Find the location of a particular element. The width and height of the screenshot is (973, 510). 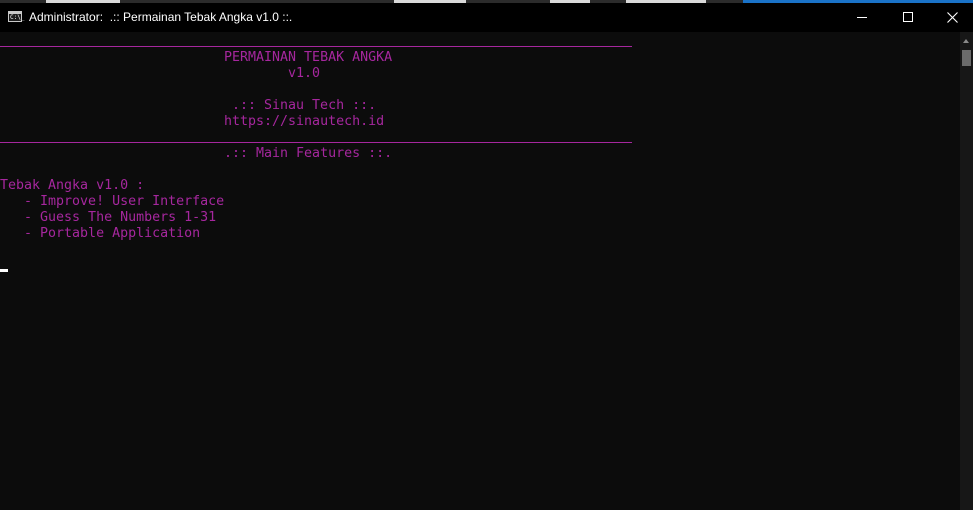

game-version: v1.0 is located at coordinates (304, 73).